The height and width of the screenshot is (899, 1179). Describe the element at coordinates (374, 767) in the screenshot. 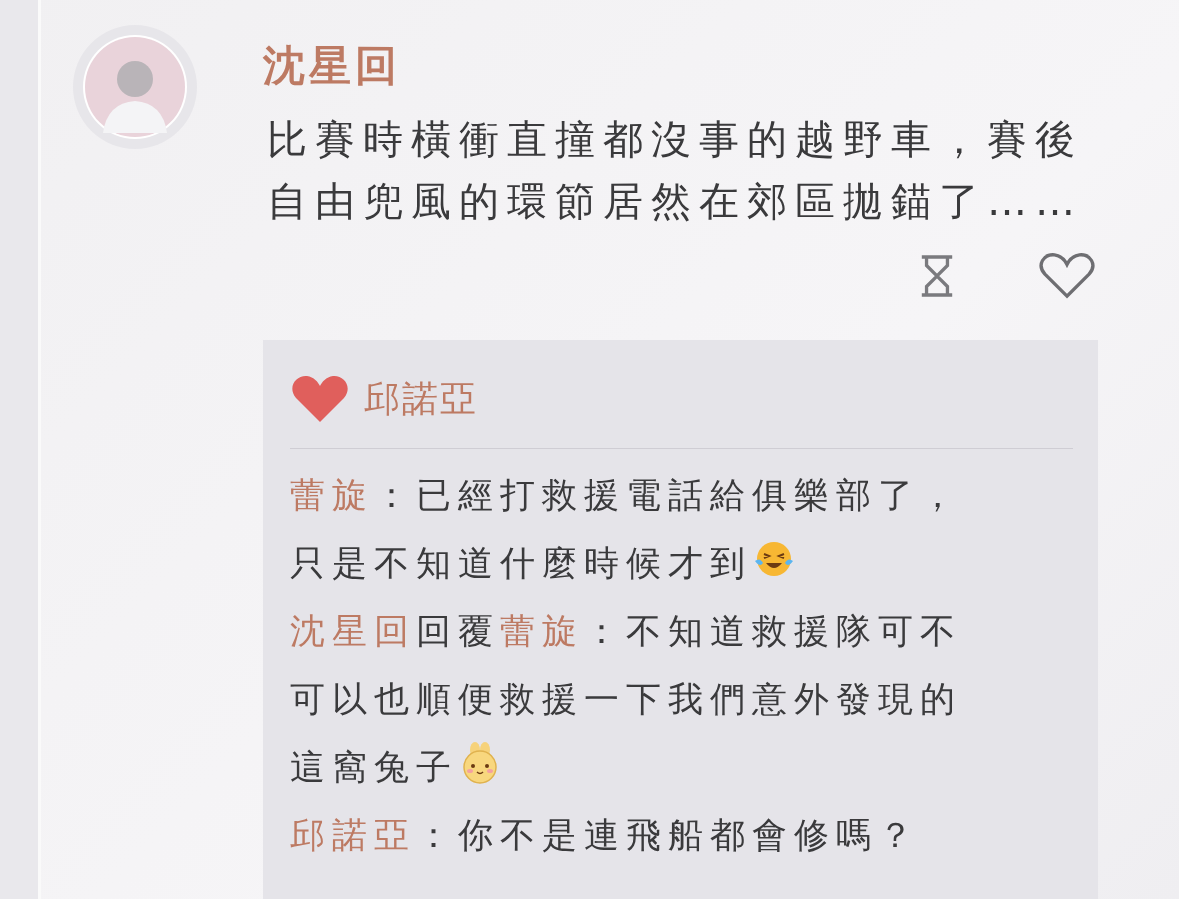

I see `comment-line: 這窩兔子` at that location.